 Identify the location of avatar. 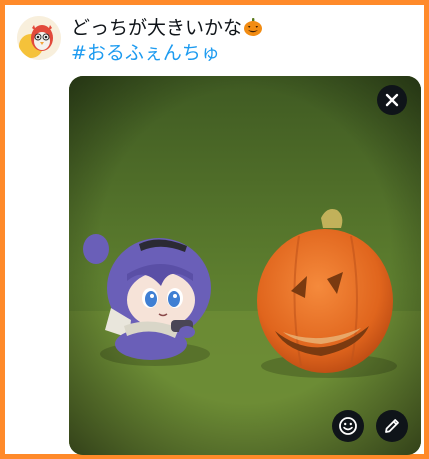
(39, 38).